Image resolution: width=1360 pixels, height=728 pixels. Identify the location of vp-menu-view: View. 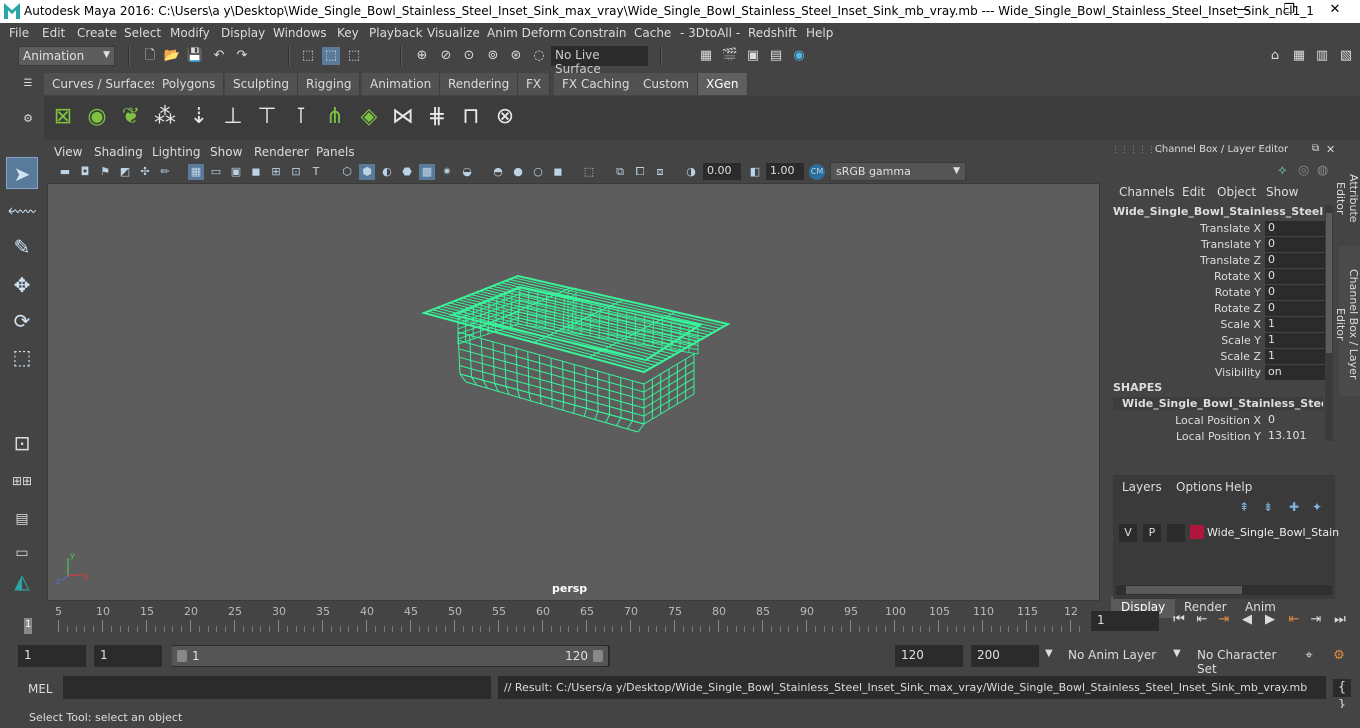
(68, 152).